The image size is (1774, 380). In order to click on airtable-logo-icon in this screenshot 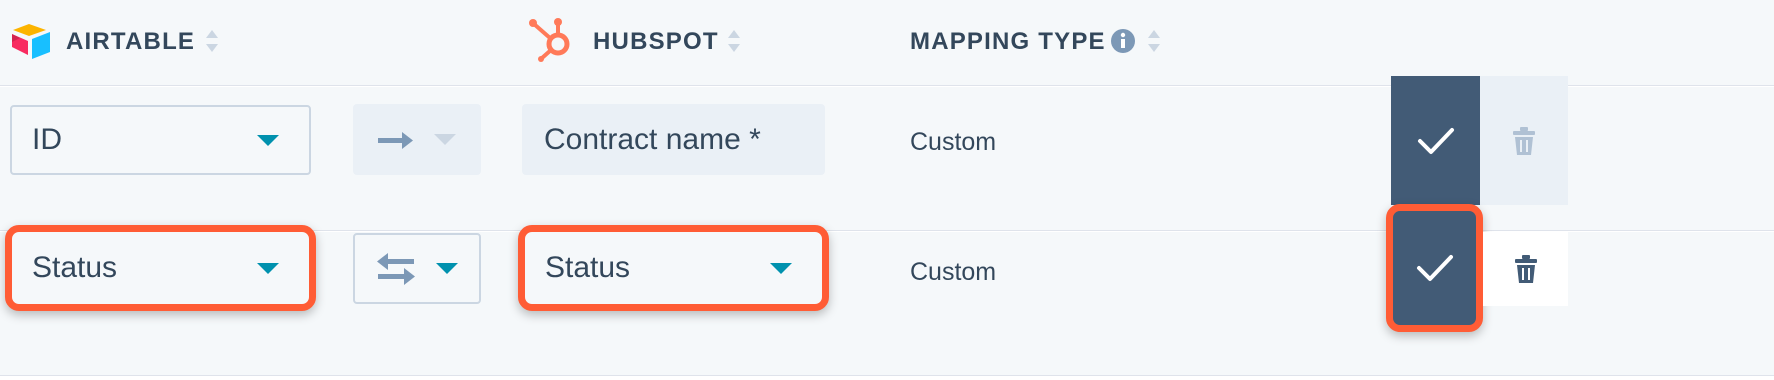, I will do `click(31, 41)`.